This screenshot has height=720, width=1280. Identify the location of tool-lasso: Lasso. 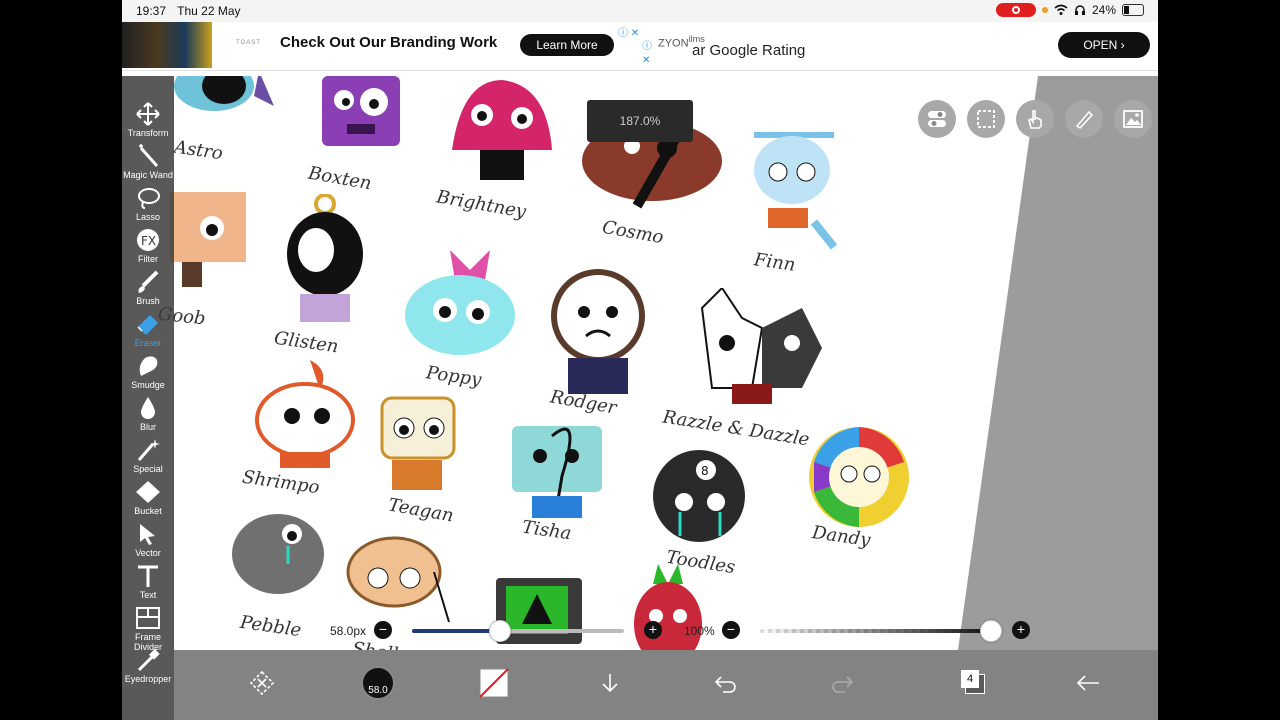
(148, 203).